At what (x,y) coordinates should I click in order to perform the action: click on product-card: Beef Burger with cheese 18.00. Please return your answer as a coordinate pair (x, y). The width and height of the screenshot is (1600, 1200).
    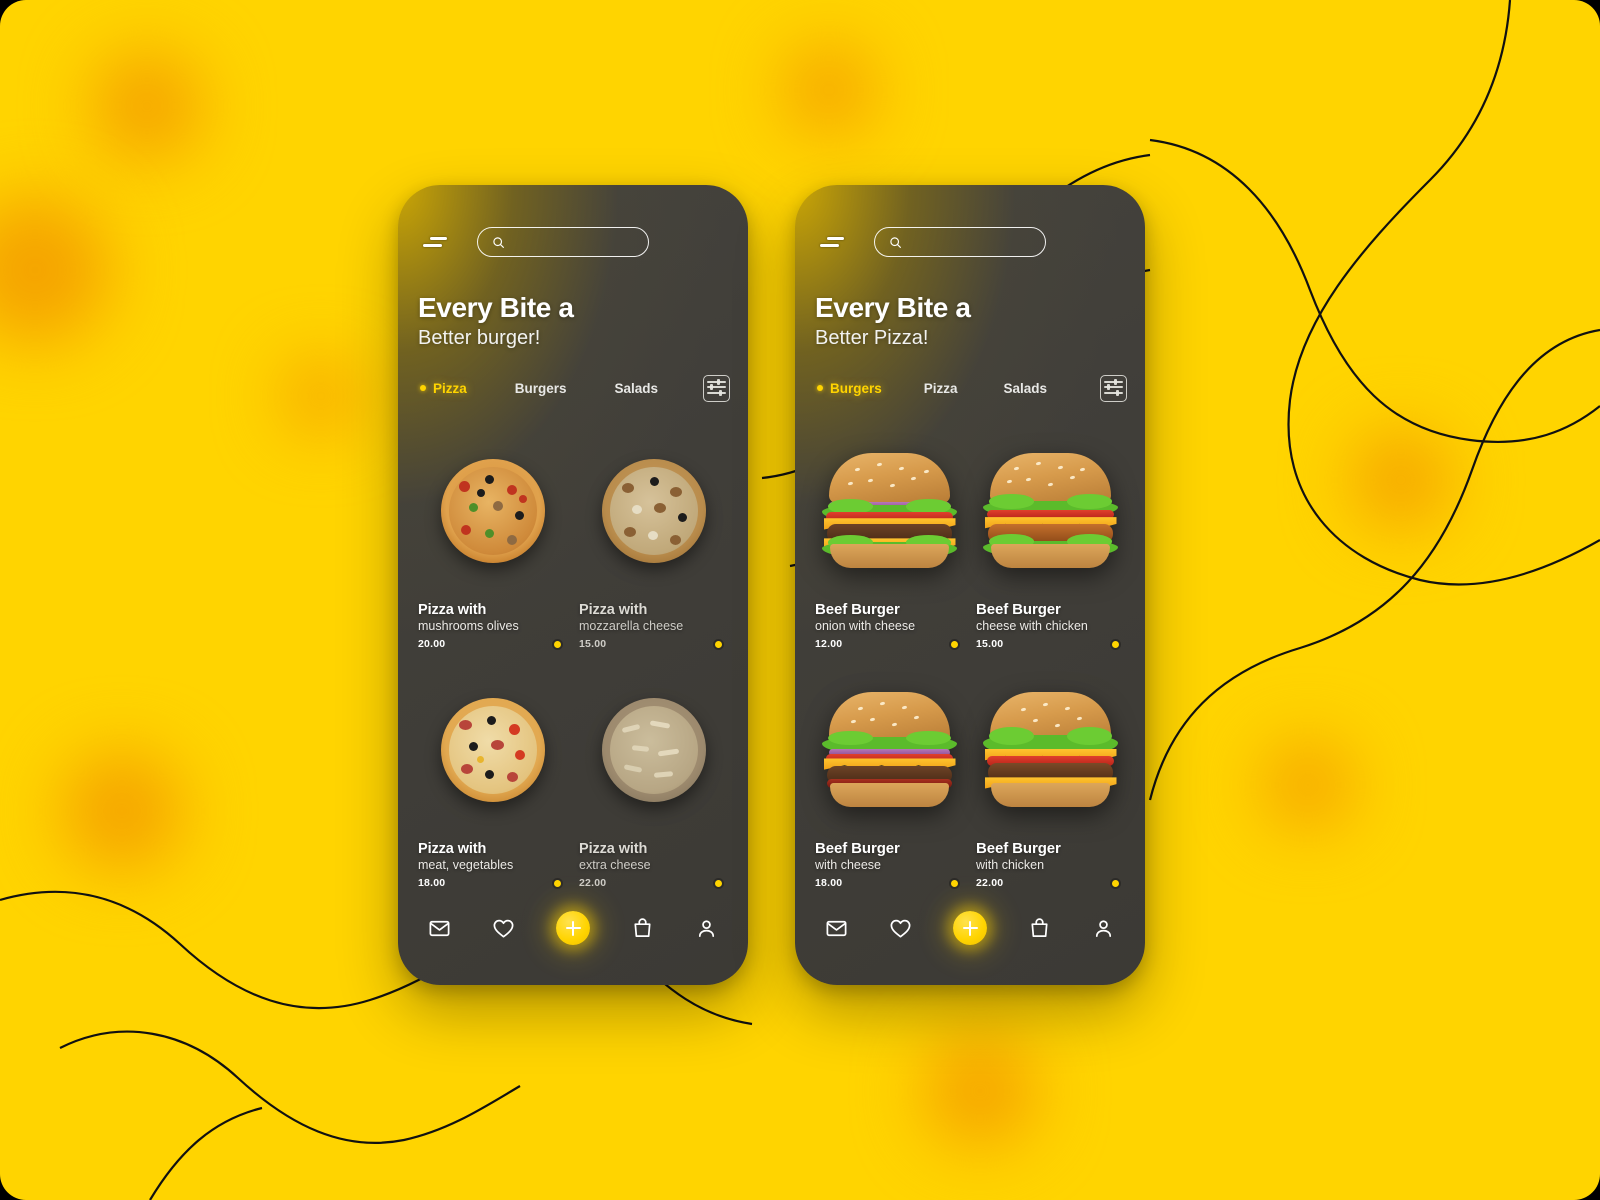
    Looking at the image, I should click on (889, 773).